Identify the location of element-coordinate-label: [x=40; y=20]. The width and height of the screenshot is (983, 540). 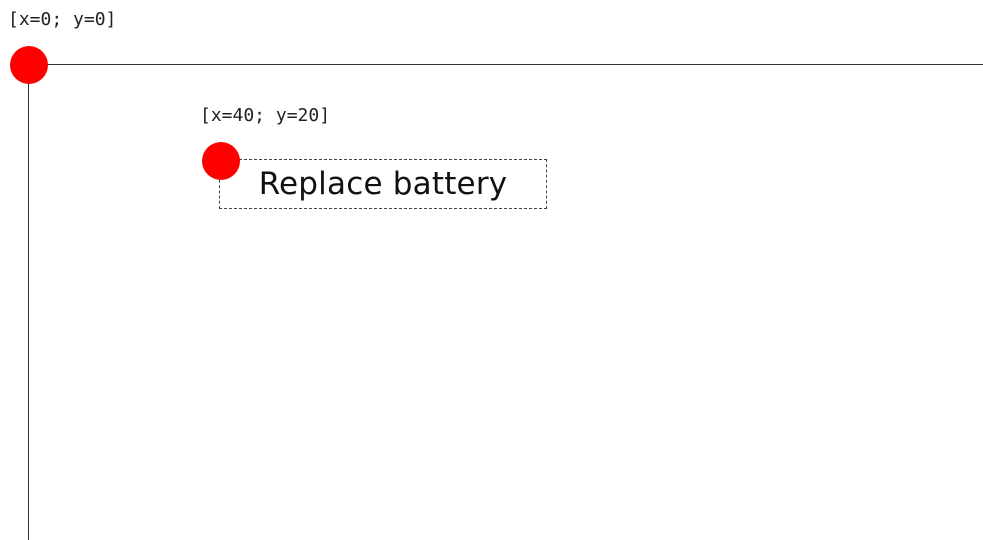
(265, 115).